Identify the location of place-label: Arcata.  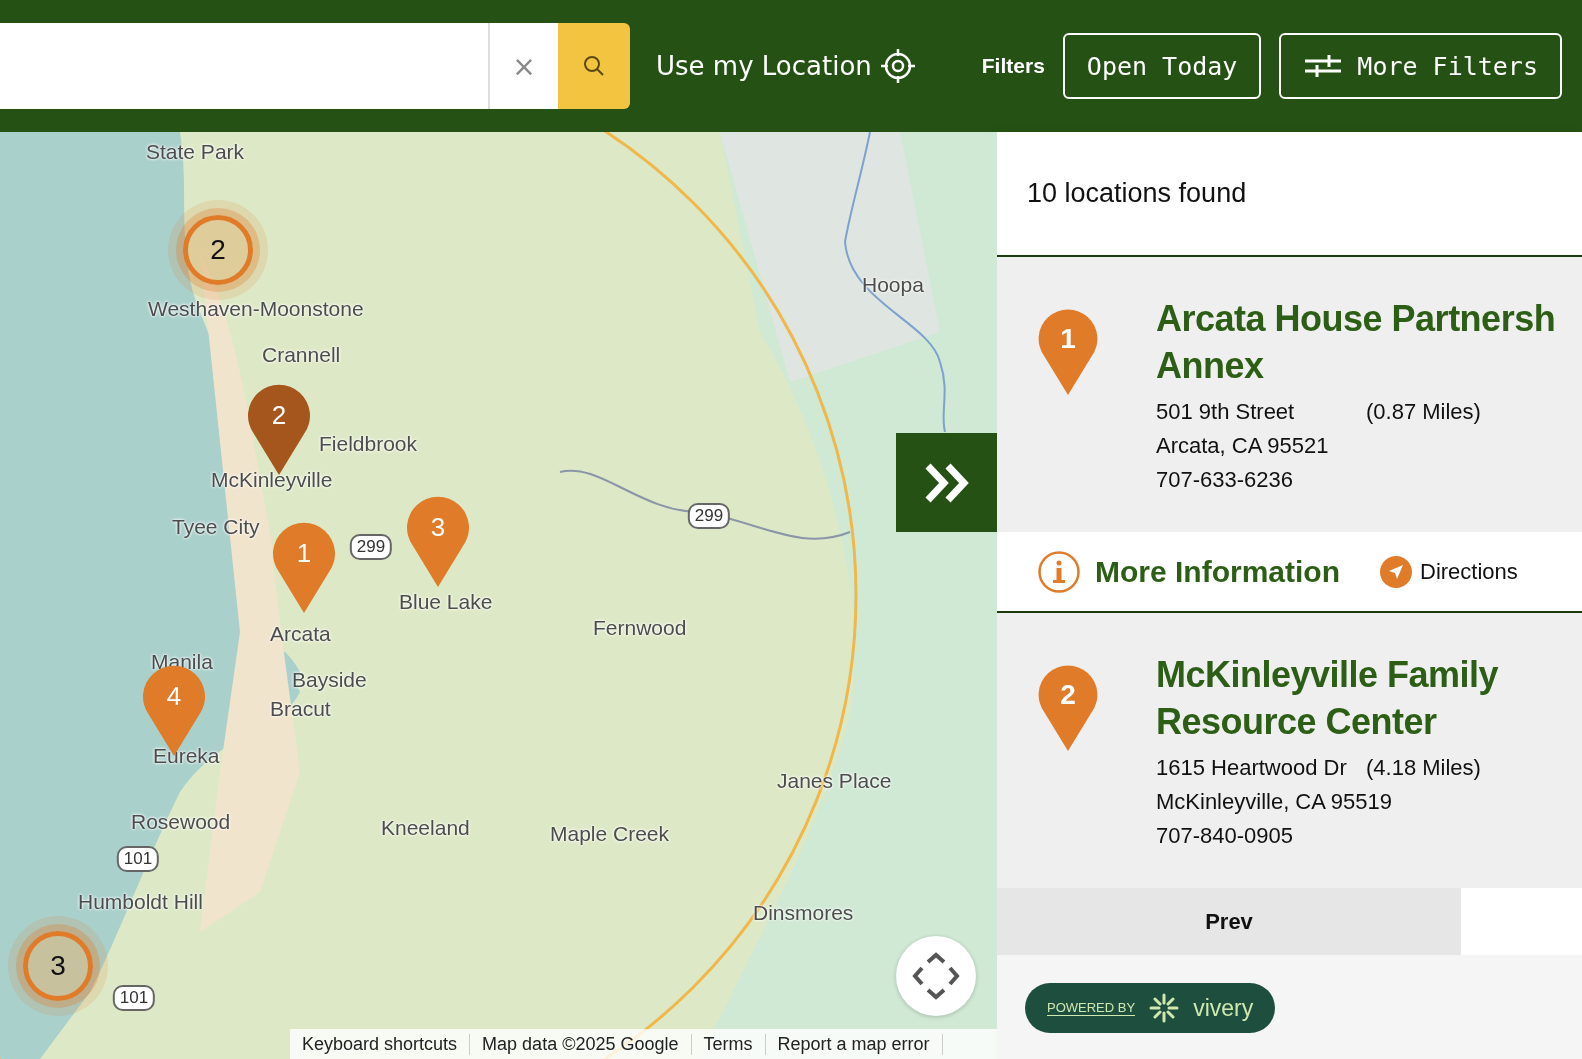
(300, 634).